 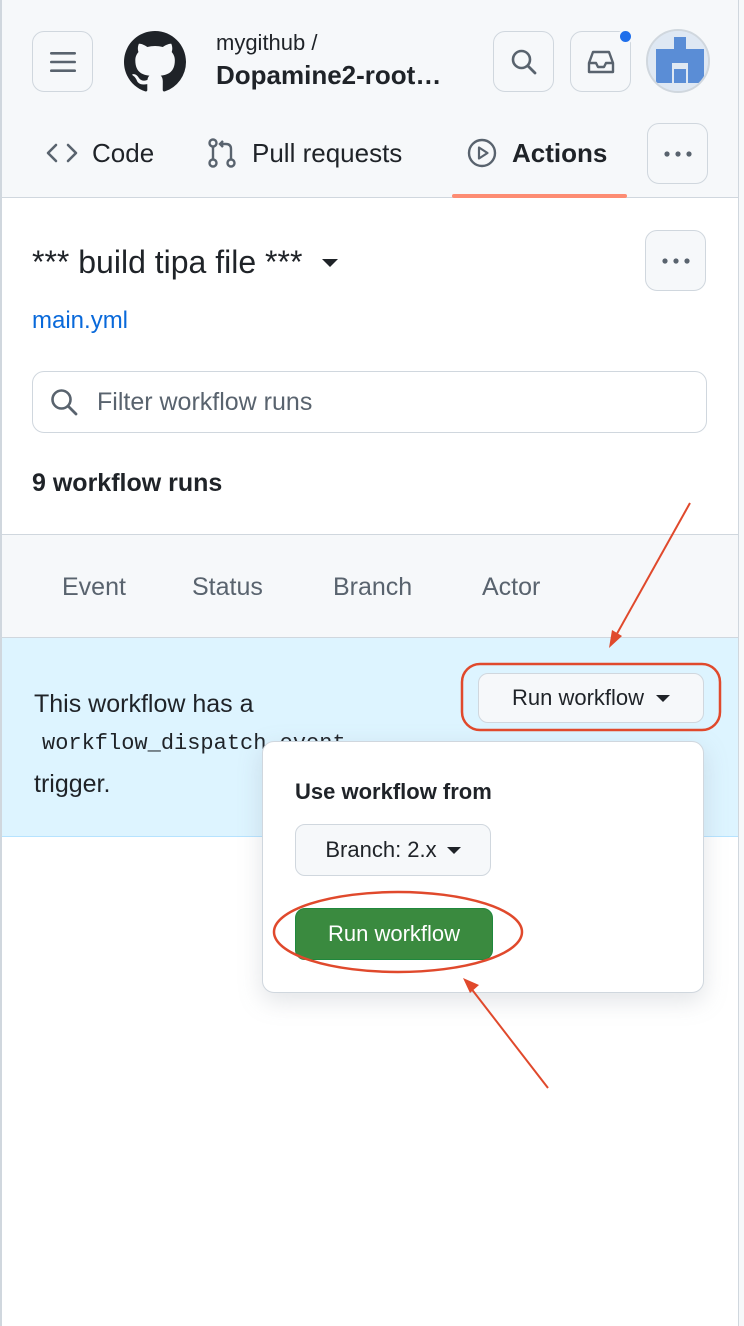 I want to click on annotation-arrow-bottom, so click(x=509, y=1037).